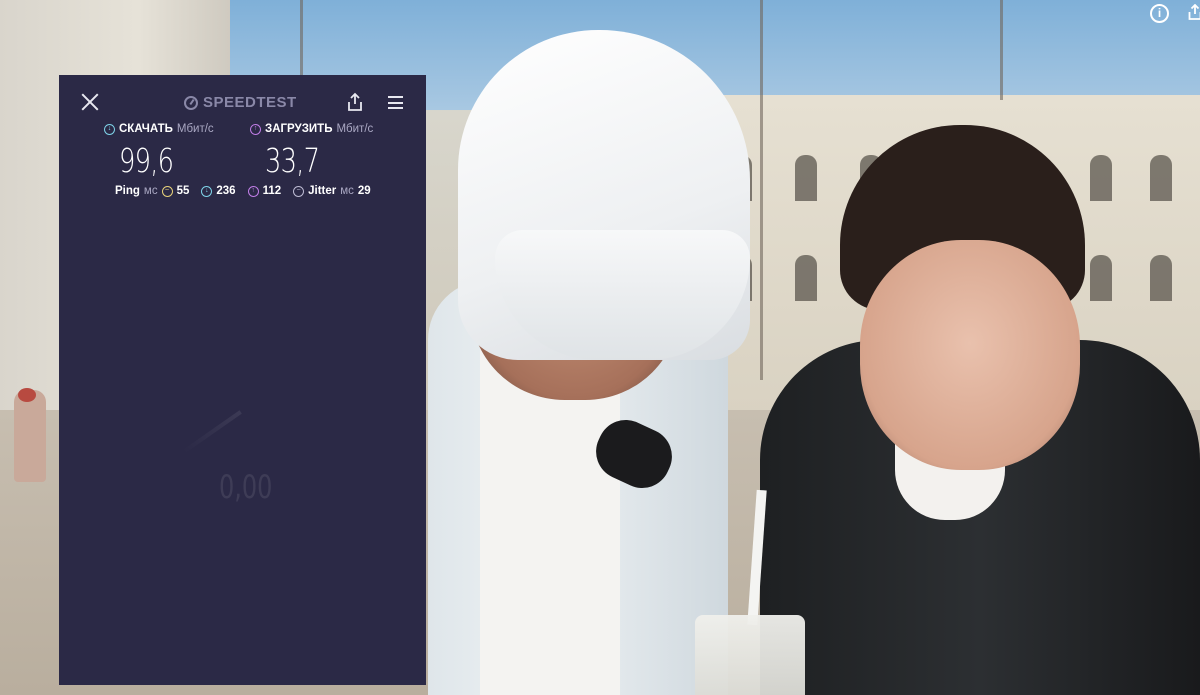  Describe the element at coordinates (250, 102) in the screenshot. I see `brand-text: SPEEDTEST` at that location.